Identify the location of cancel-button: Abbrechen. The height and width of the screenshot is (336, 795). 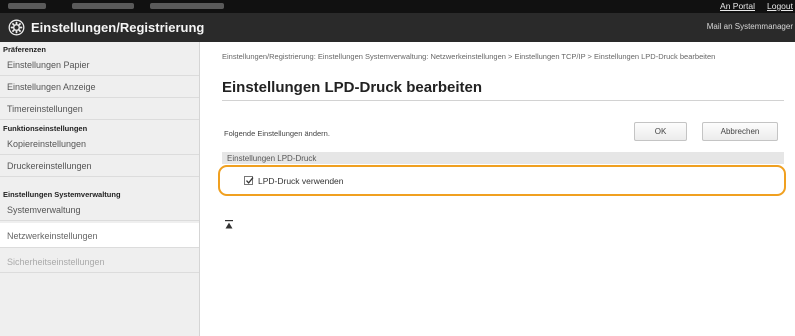
(740, 131).